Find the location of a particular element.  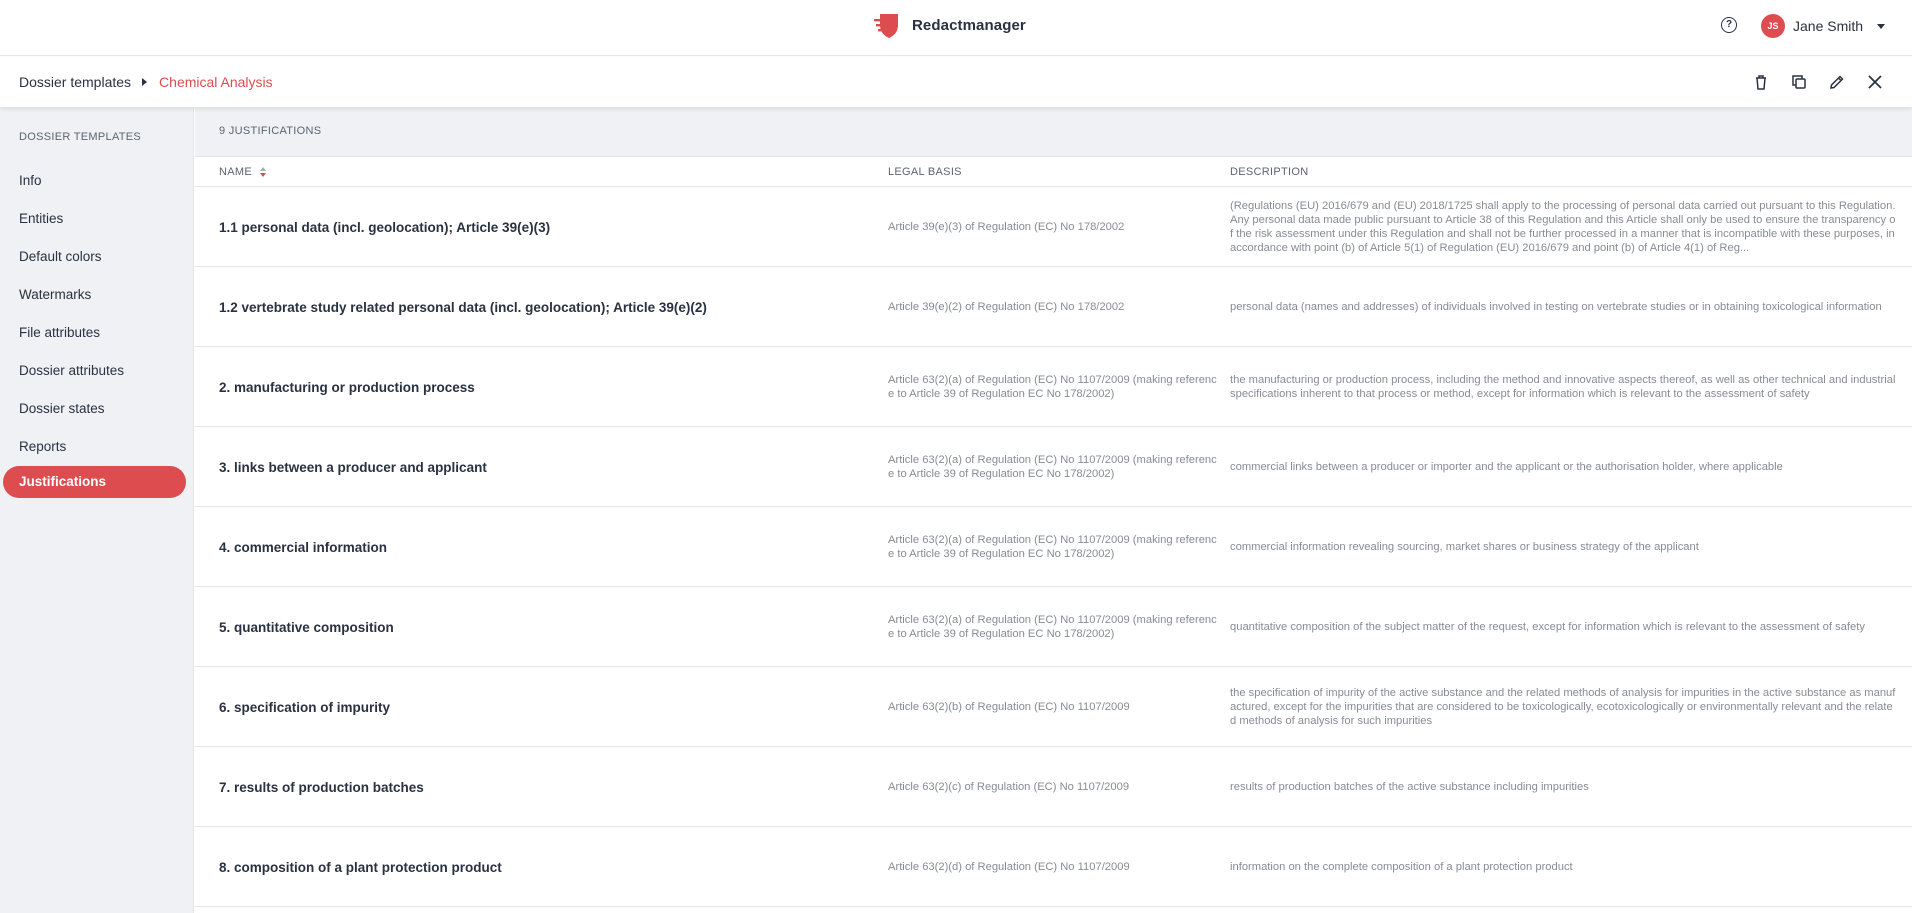

app-logo: Redactmanager is located at coordinates (949, 25).